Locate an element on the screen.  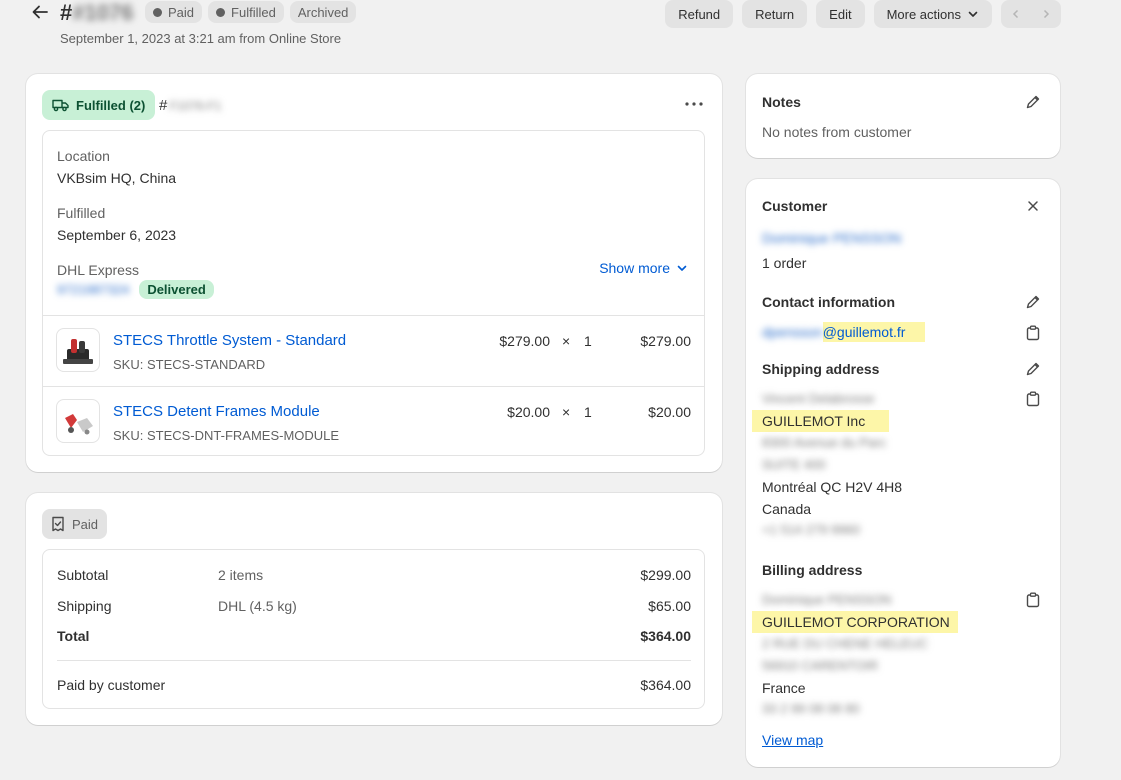
order-count: 1 order is located at coordinates (784, 263).